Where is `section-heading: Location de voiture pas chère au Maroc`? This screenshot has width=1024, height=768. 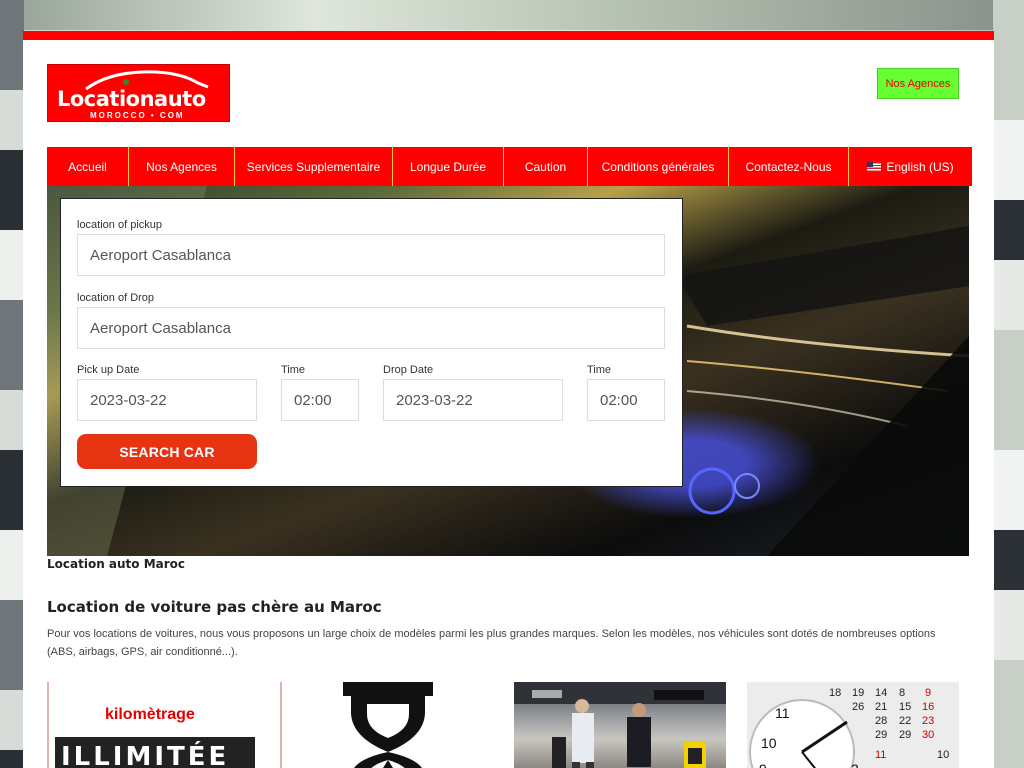 section-heading: Location de voiture pas chère au Maroc is located at coordinates (214, 607).